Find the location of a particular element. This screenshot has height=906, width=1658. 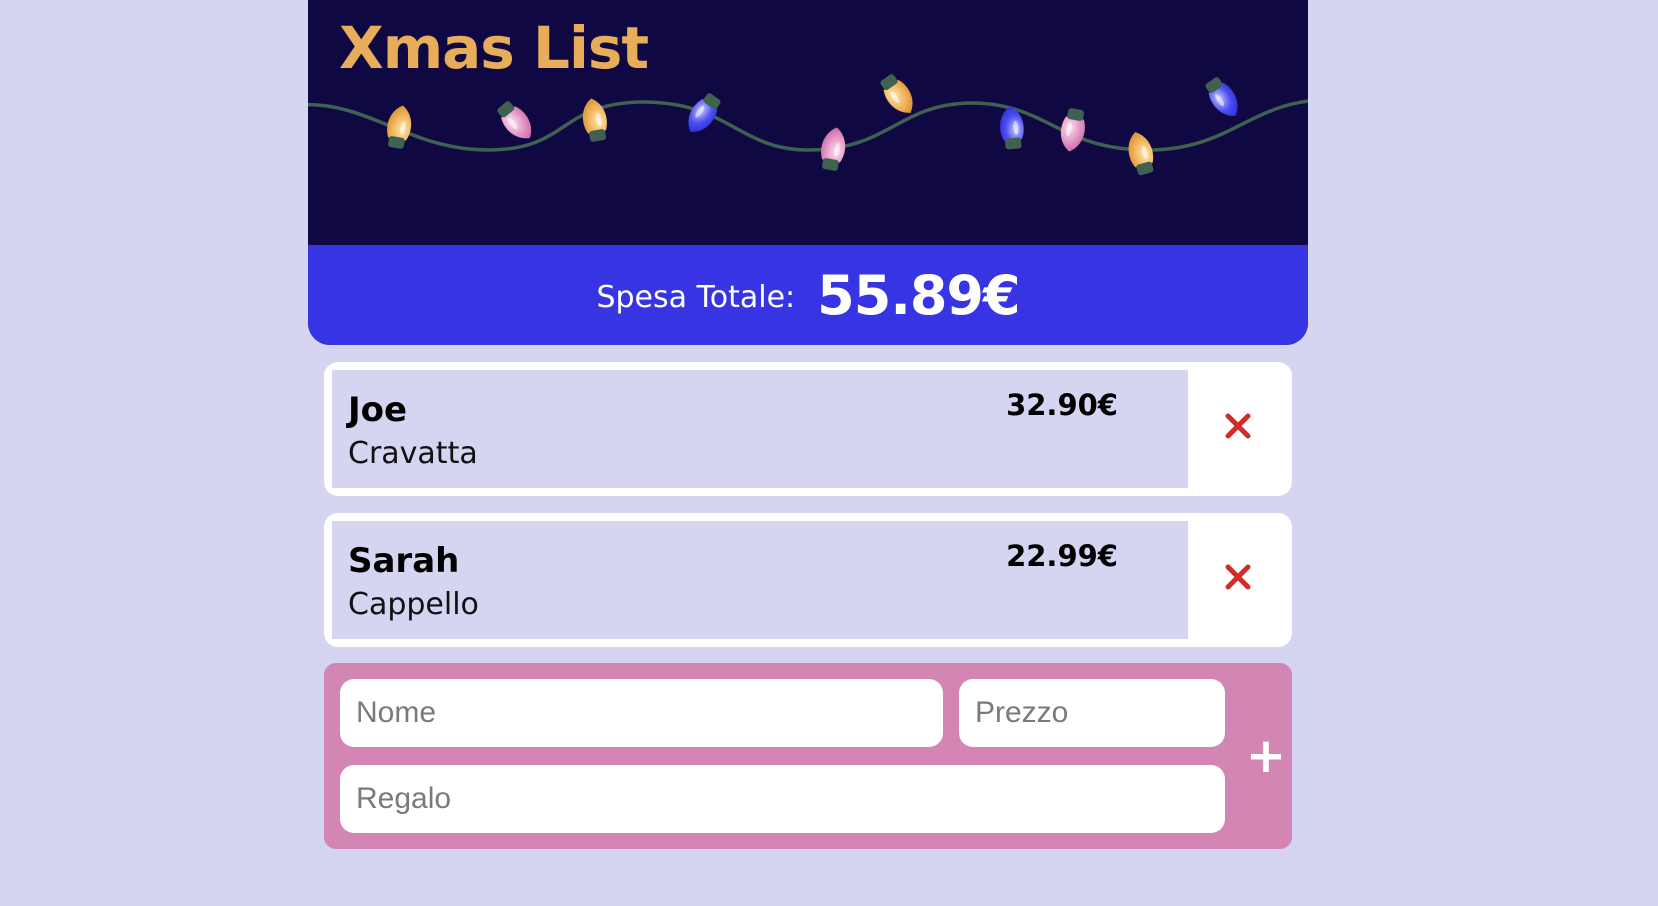

total-label: Spesa Totale: is located at coordinates (696, 297).